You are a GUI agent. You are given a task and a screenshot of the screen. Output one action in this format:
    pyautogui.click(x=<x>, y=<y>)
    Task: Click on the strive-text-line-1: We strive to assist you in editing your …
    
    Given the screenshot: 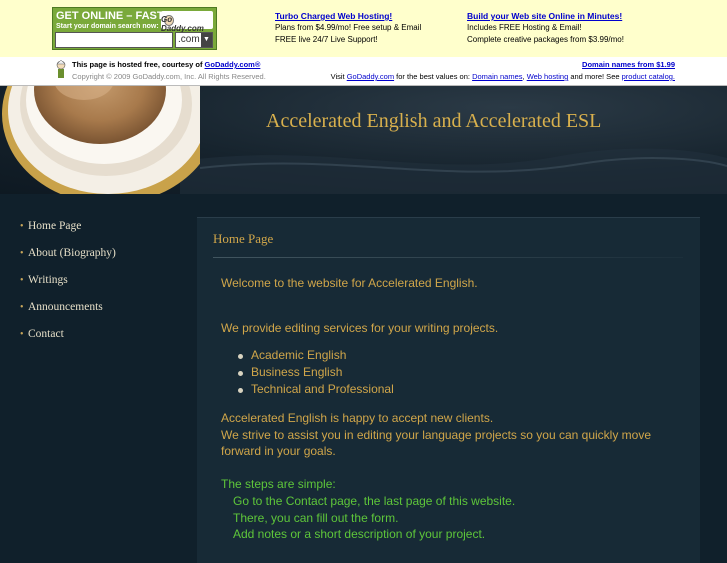 What is the action you would take?
    pyautogui.click(x=436, y=435)
    